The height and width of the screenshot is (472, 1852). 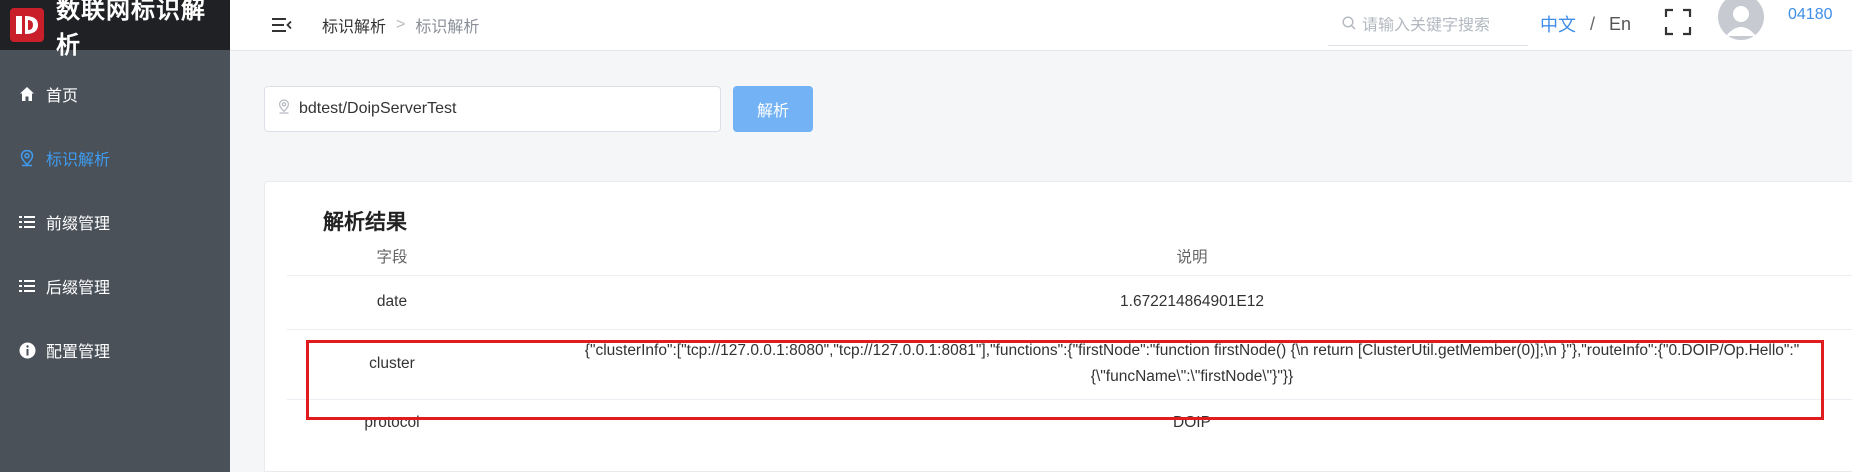 What do you see at coordinates (1192, 257) in the screenshot?
I see `column-header-description: 说明` at bounding box center [1192, 257].